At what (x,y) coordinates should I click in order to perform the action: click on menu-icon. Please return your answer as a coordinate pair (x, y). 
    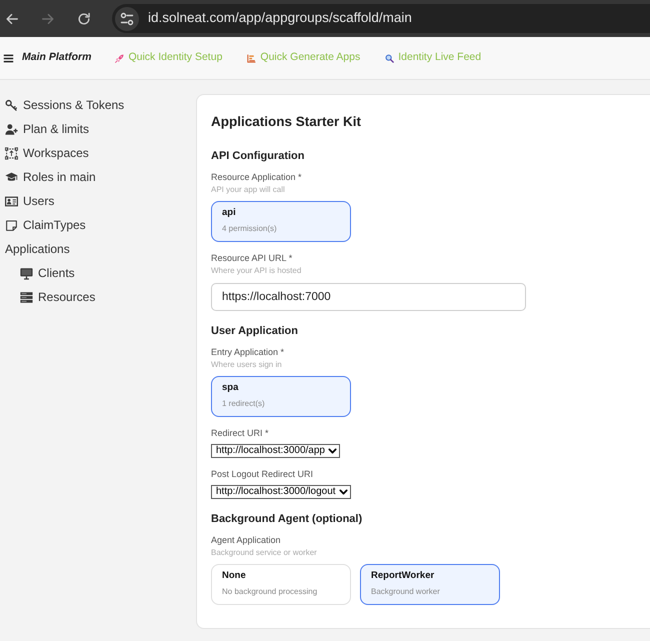
    Looking at the image, I should click on (8, 58).